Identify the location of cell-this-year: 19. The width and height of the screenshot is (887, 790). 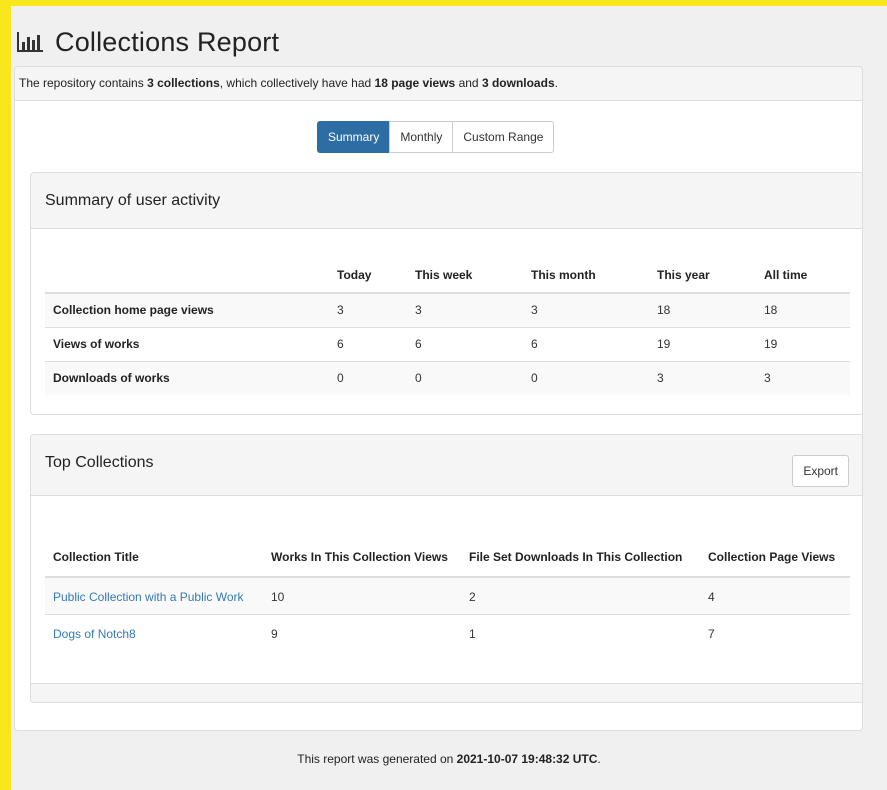
(702, 344).